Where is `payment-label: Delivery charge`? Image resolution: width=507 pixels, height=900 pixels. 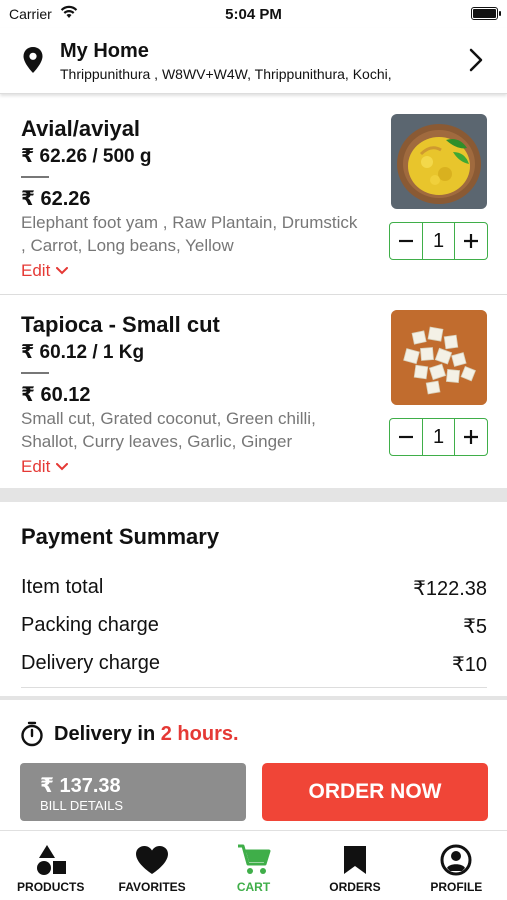
payment-label: Delivery charge is located at coordinates (90, 663).